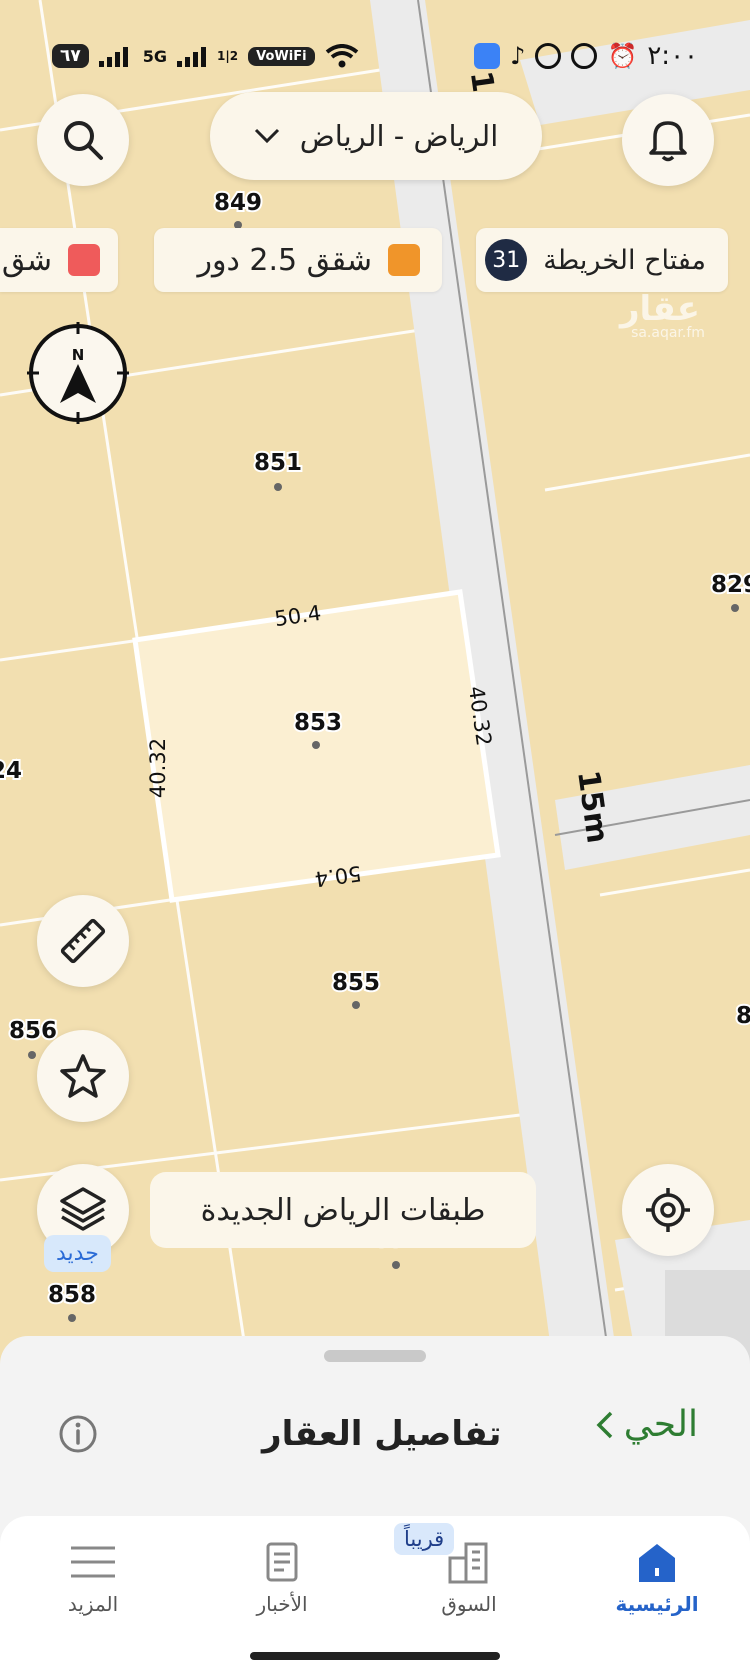 This screenshot has width=750, height=1680. What do you see at coordinates (282, 1604) in the screenshot?
I see `nav-tab-news-label: الأخبار` at bounding box center [282, 1604].